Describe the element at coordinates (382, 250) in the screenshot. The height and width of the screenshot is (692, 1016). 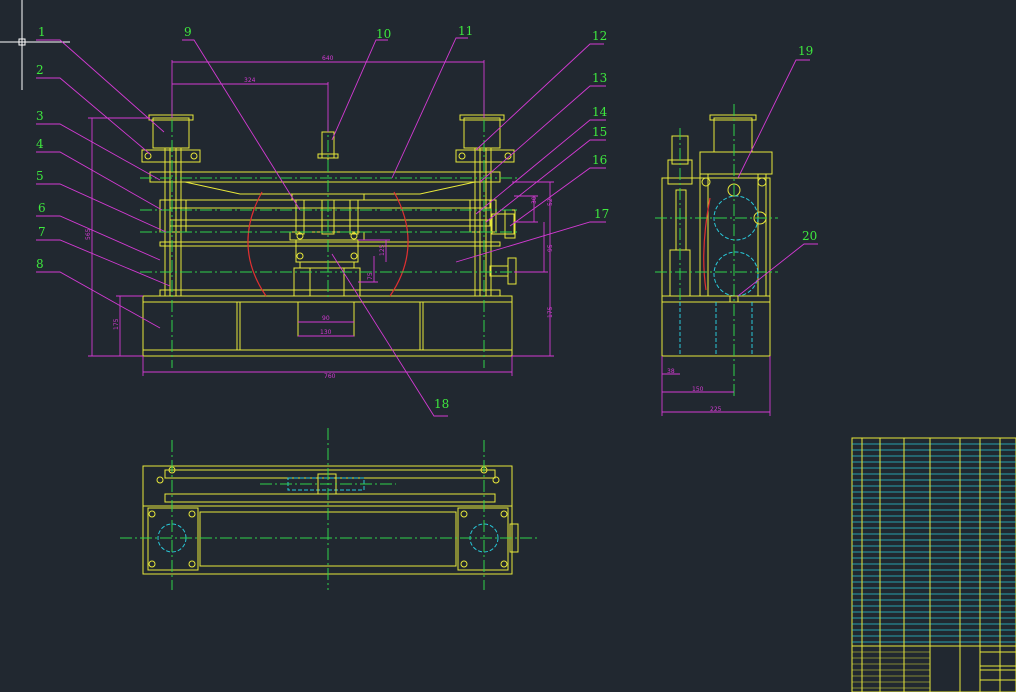
I see `dim-center-v1: 125` at that location.